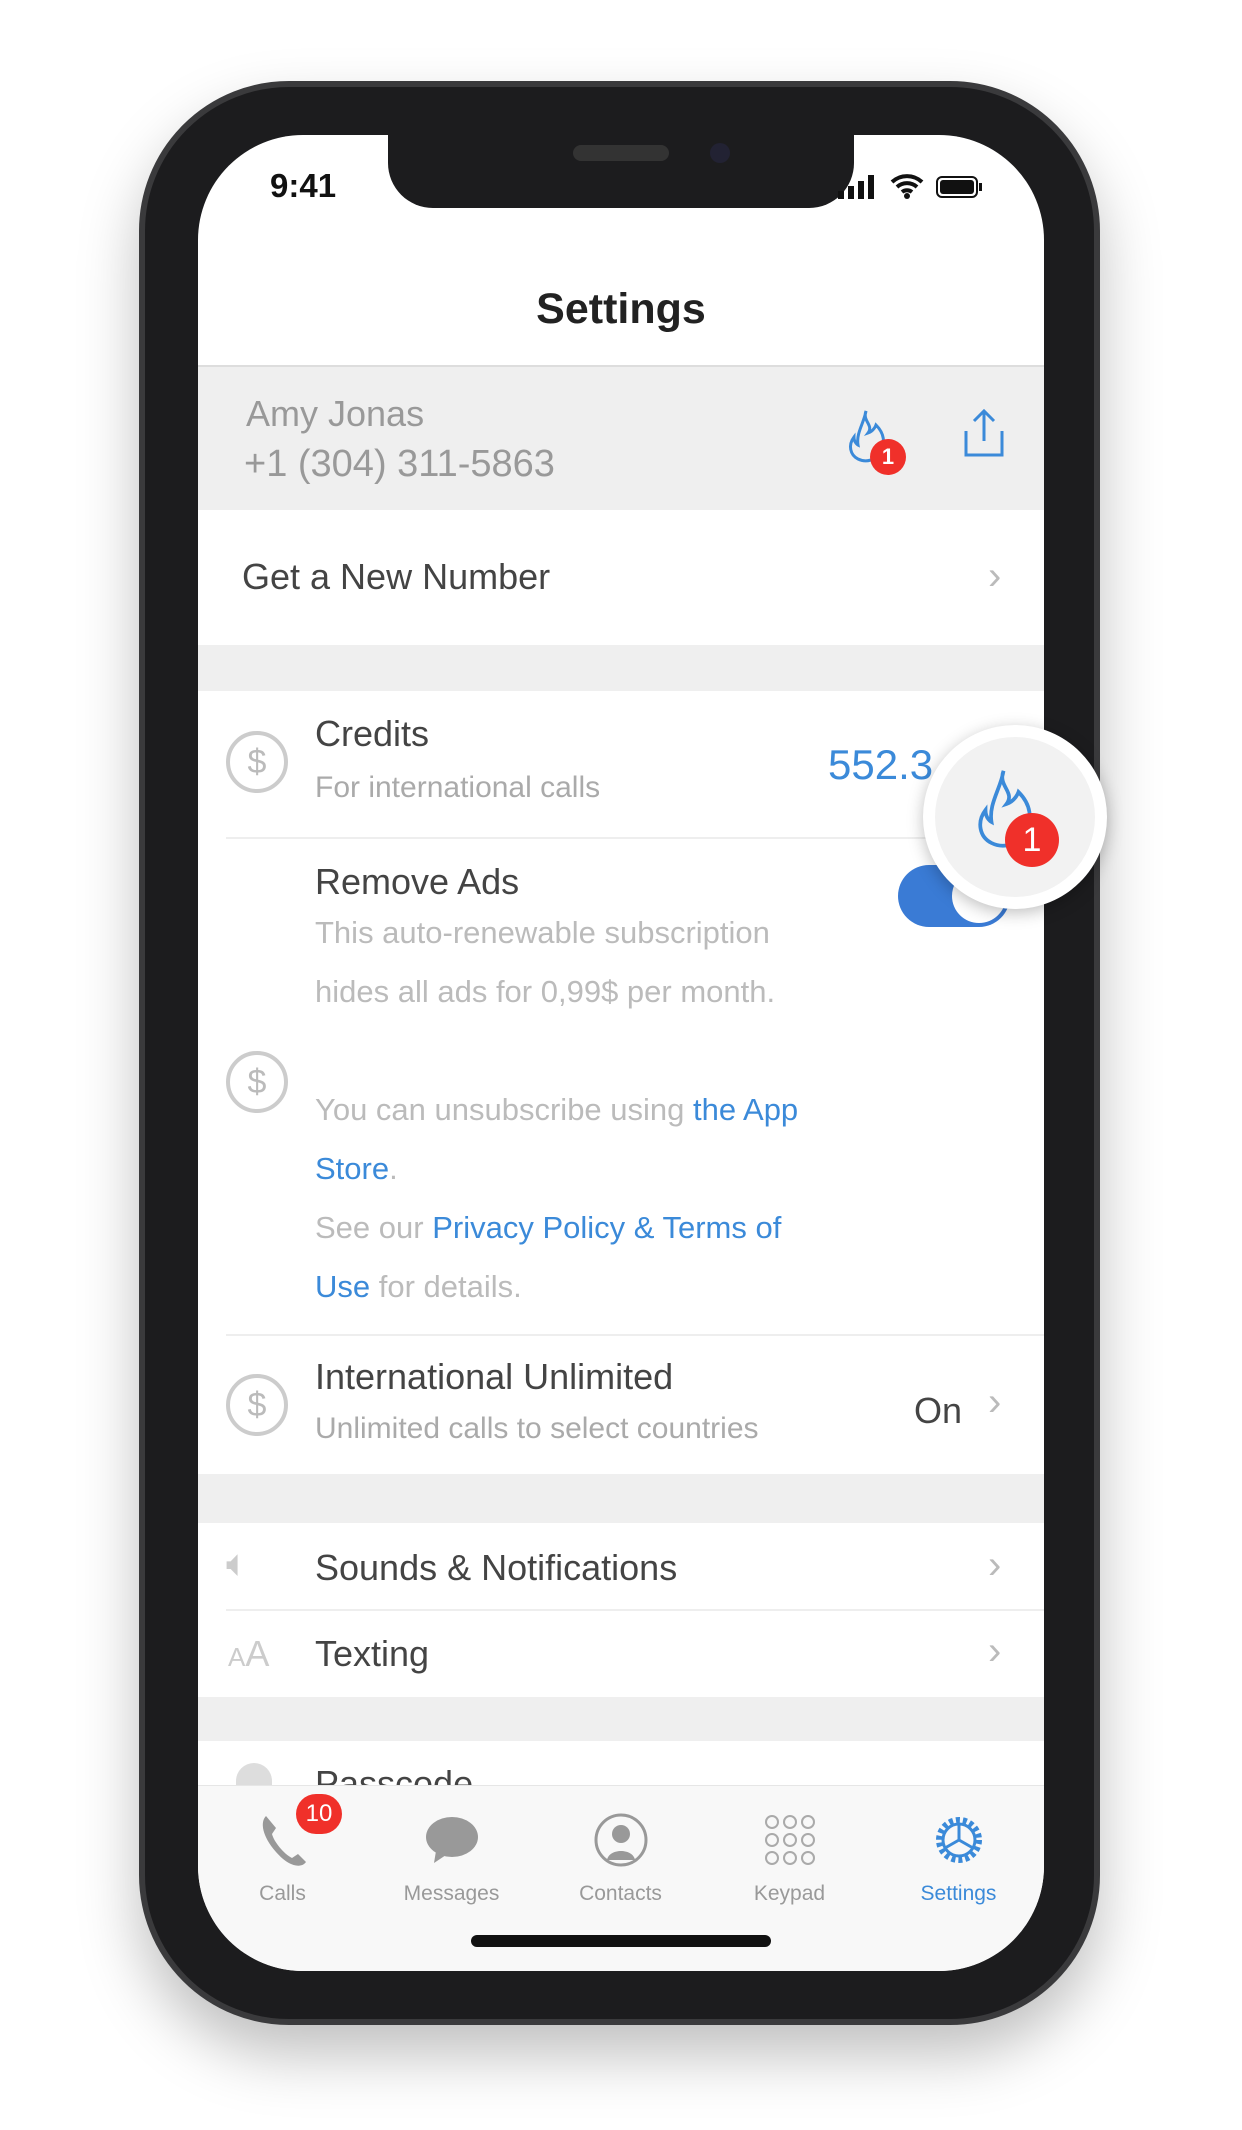 The height and width of the screenshot is (2130, 1242). What do you see at coordinates (621, 153) in the screenshot?
I see `speaker` at bounding box center [621, 153].